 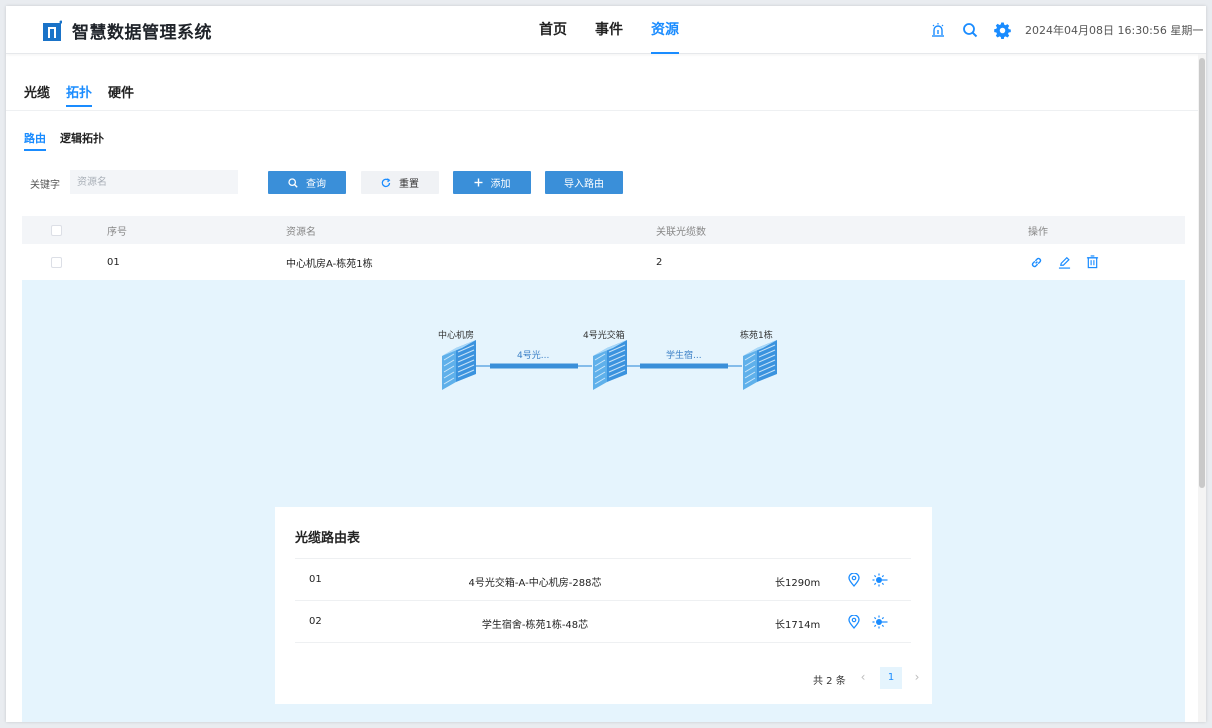 I want to click on tab-logical-topology: 逻辑拓扑, so click(x=82, y=140).